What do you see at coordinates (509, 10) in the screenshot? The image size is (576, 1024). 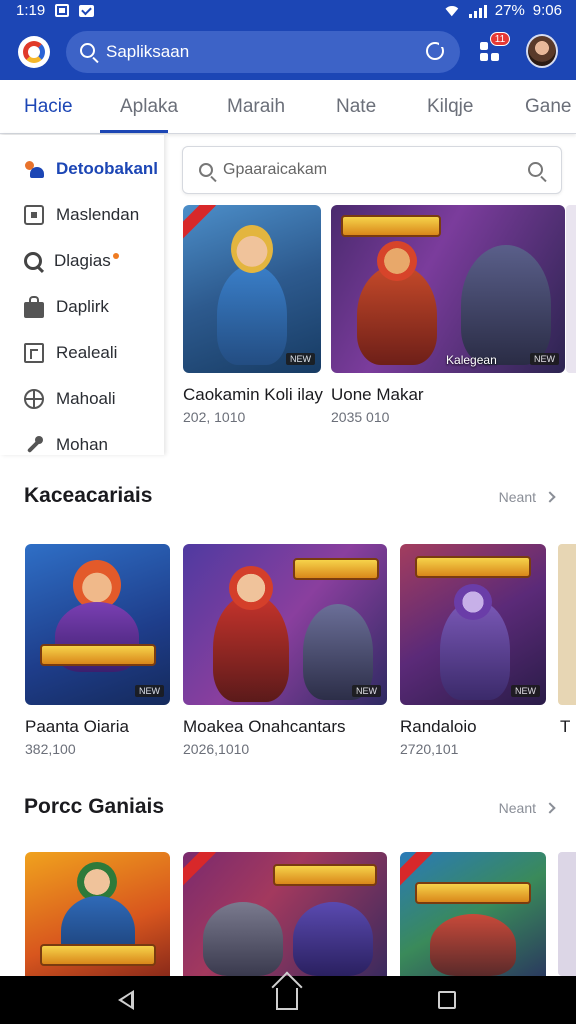 I see `battery-percent: 27%` at bounding box center [509, 10].